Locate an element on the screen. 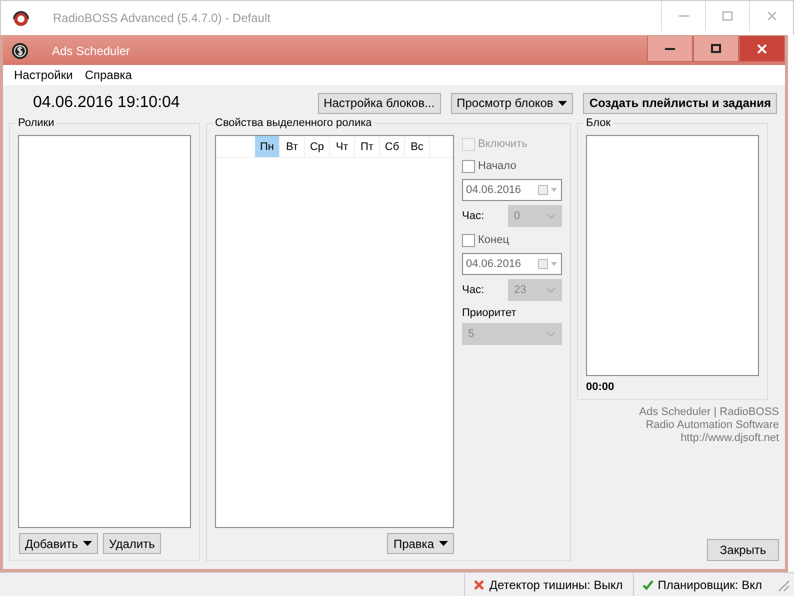  block-list is located at coordinates (672, 255).